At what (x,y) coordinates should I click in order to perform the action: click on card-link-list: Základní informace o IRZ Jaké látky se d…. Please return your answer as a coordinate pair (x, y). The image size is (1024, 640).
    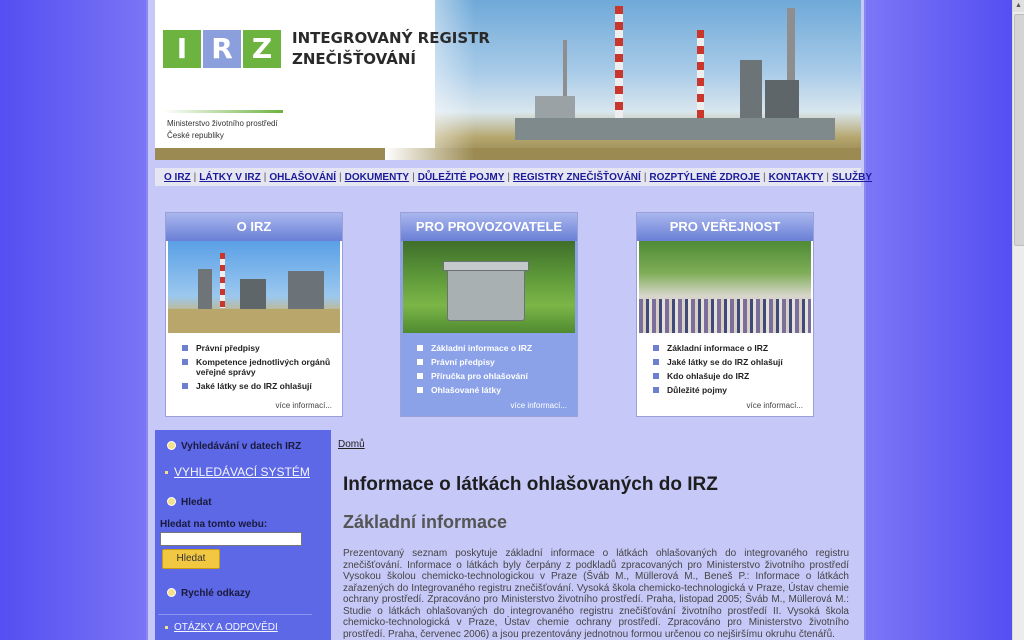
    Looking at the image, I should click on (725, 369).